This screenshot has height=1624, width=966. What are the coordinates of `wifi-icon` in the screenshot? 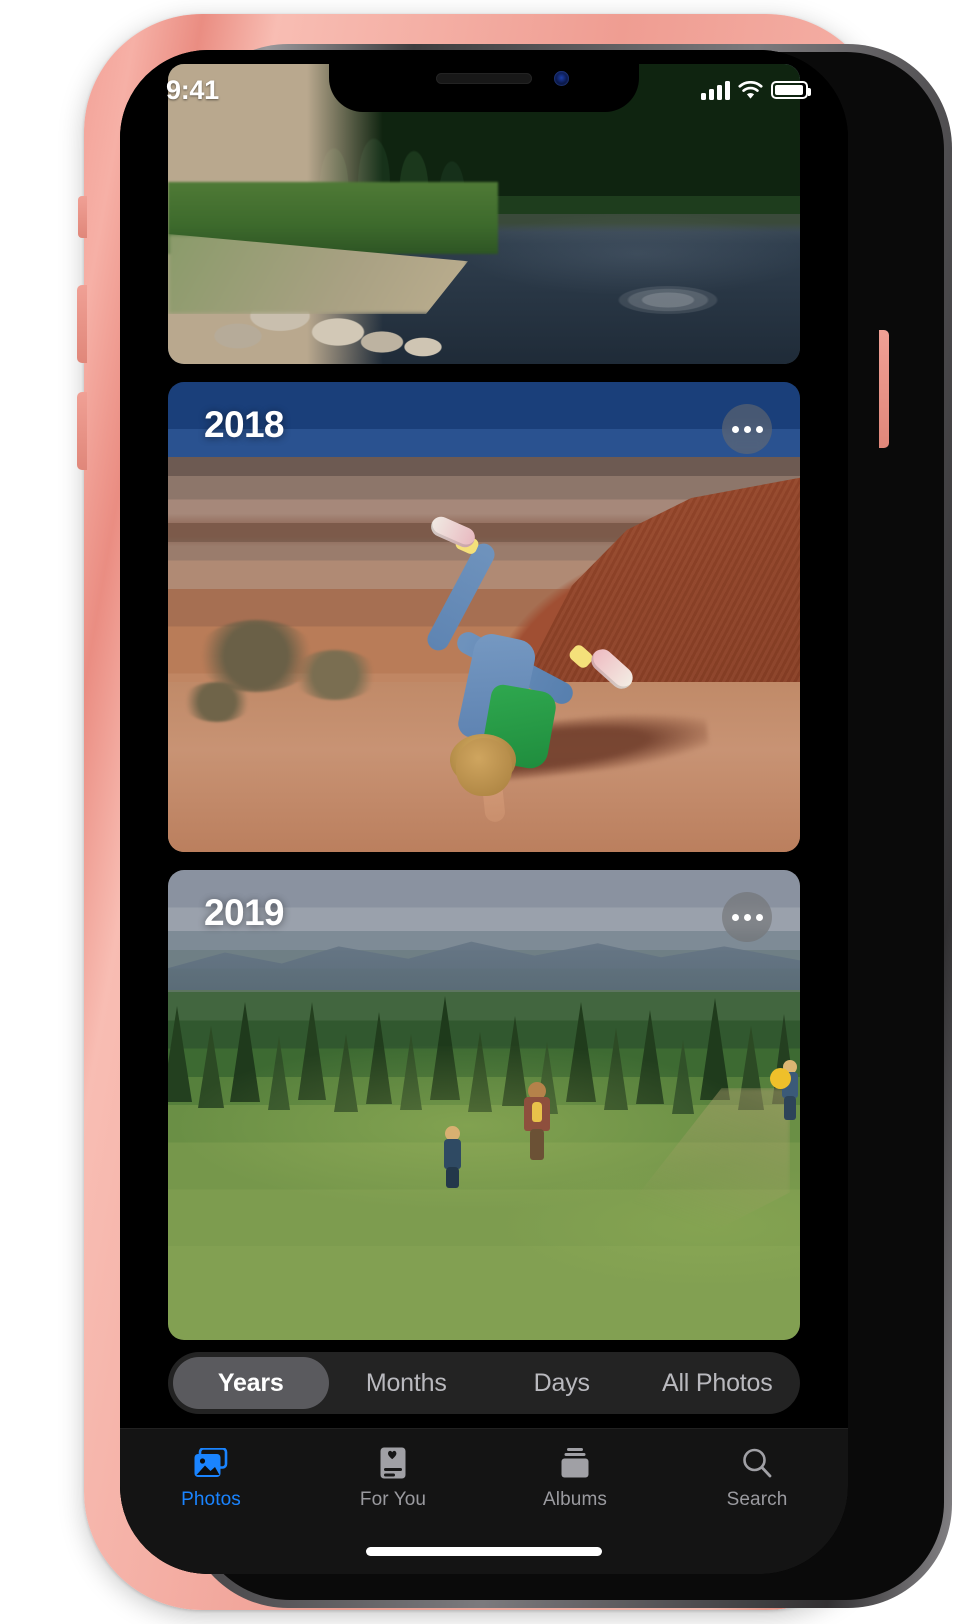 It's located at (750, 90).